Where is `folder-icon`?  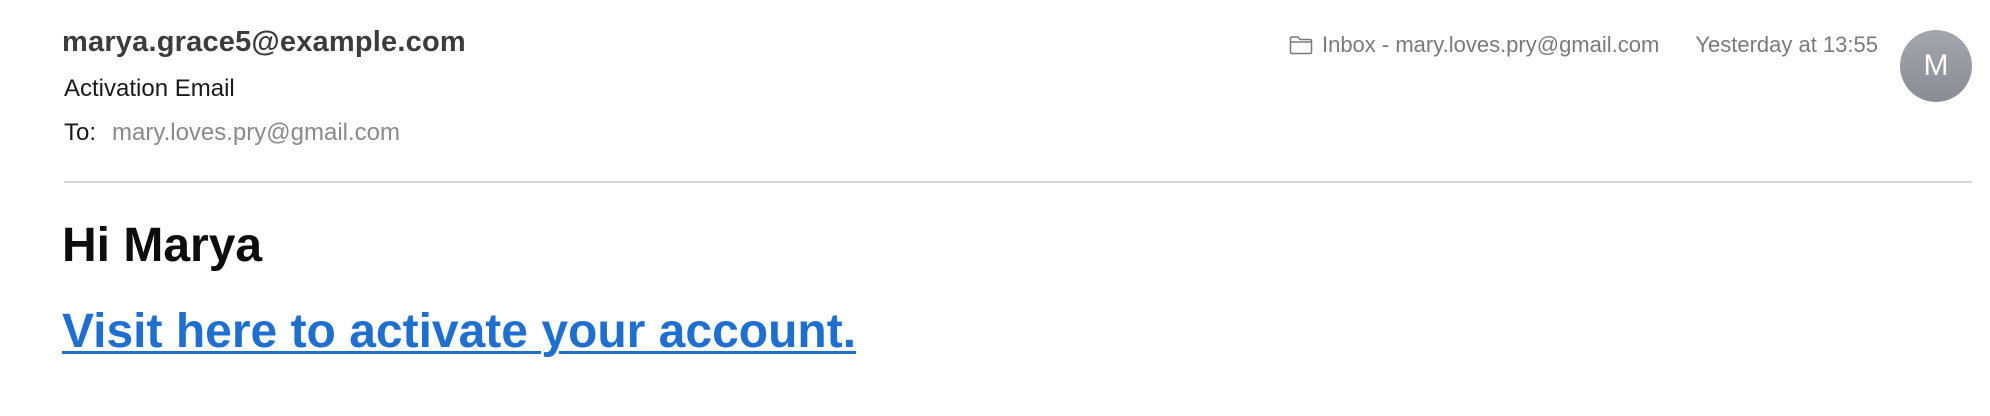
folder-icon is located at coordinates (1301, 45).